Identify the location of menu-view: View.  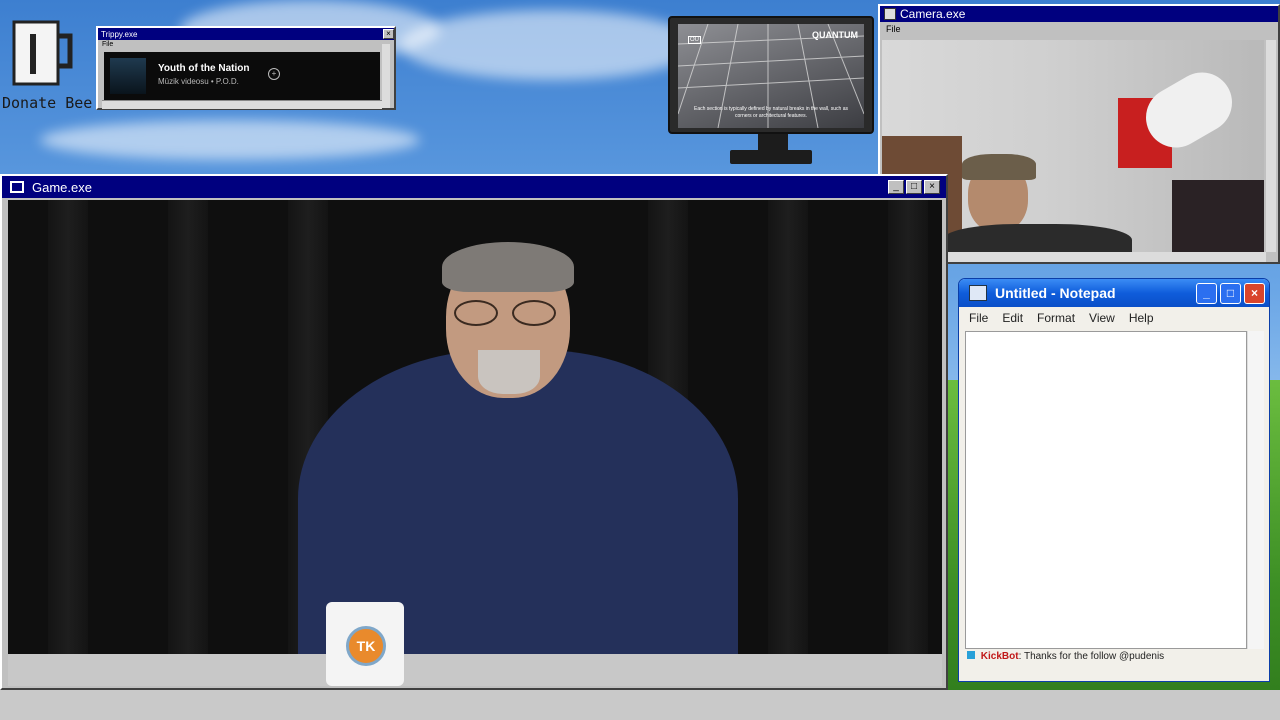
(1102, 318).